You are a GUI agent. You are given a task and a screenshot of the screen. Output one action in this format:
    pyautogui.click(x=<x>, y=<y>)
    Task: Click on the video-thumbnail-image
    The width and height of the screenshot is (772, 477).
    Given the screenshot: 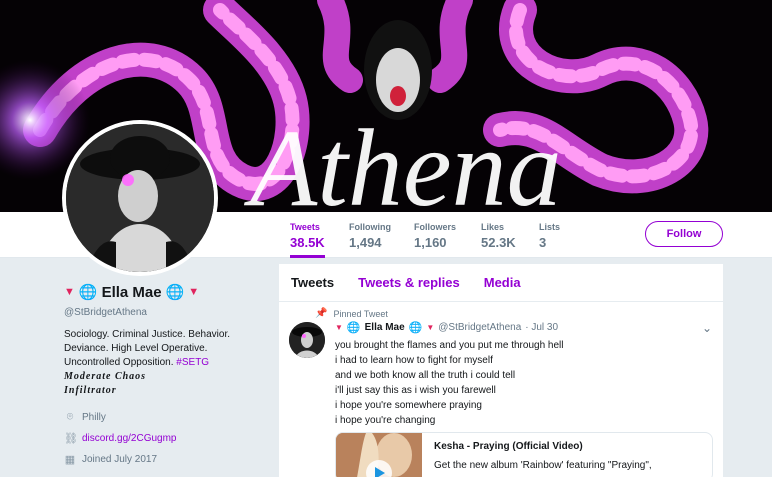 What is the action you would take?
    pyautogui.click(x=379, y=455)
    